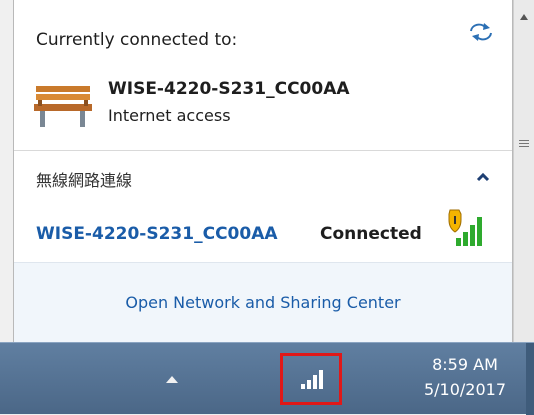 This screenshot has height=415, width=534. I want to click on collapse-chevron-icon, so click(483, 177).